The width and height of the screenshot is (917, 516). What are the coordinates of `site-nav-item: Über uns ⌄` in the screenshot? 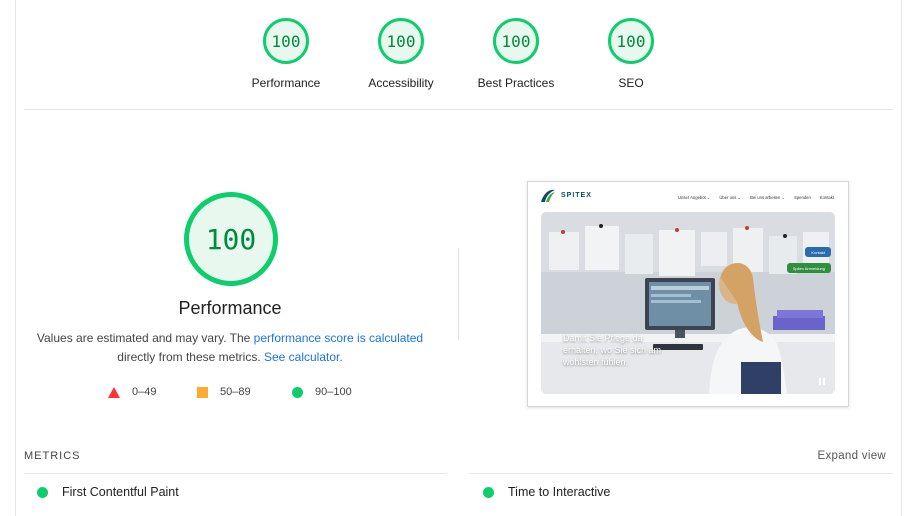 It's located at (730, 197).